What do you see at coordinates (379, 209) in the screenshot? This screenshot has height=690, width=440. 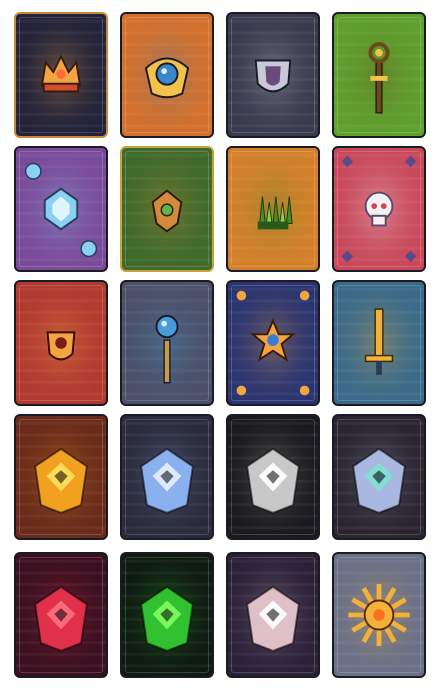 I see `card-rose-skull` at bounding box center [379, 209].